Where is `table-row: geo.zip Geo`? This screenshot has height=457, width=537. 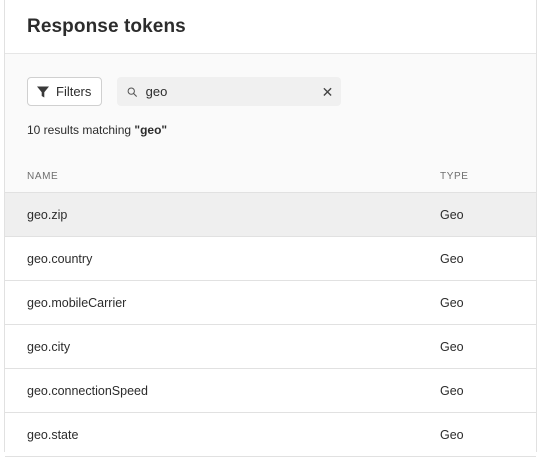 table-row: geo.zip Geo is located at coordinates (270, 215).